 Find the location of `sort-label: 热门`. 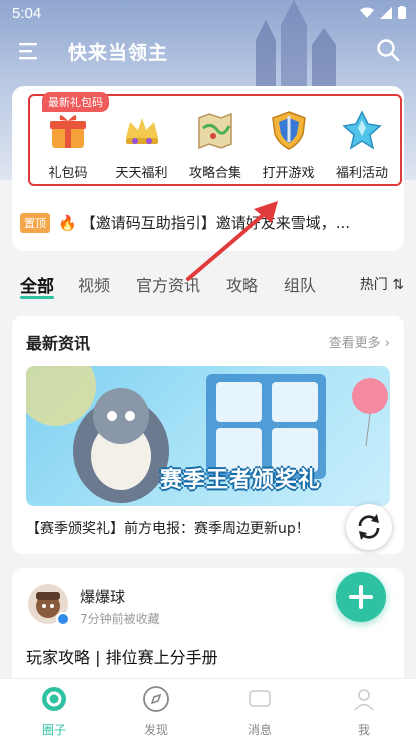

sort-label: 热门 is located at coordinates (373, 285).